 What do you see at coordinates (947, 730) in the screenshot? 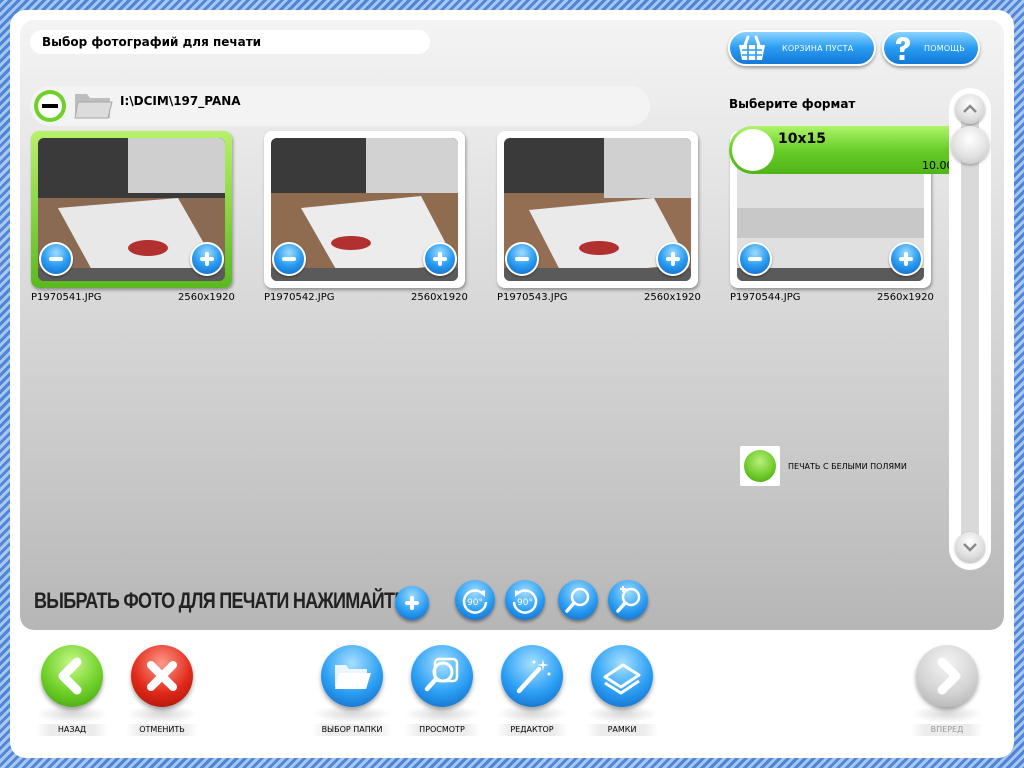
I see `forward-label: ВПЕРЕД` at bounding box center [947, 730].